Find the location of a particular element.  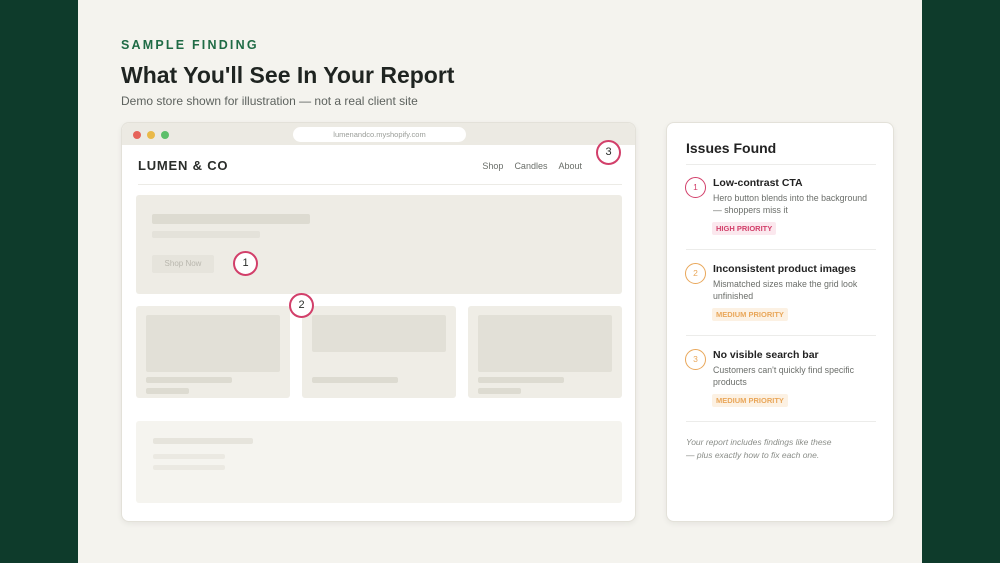

issue-number-badge: 3 is located at coordinates (695, 359).